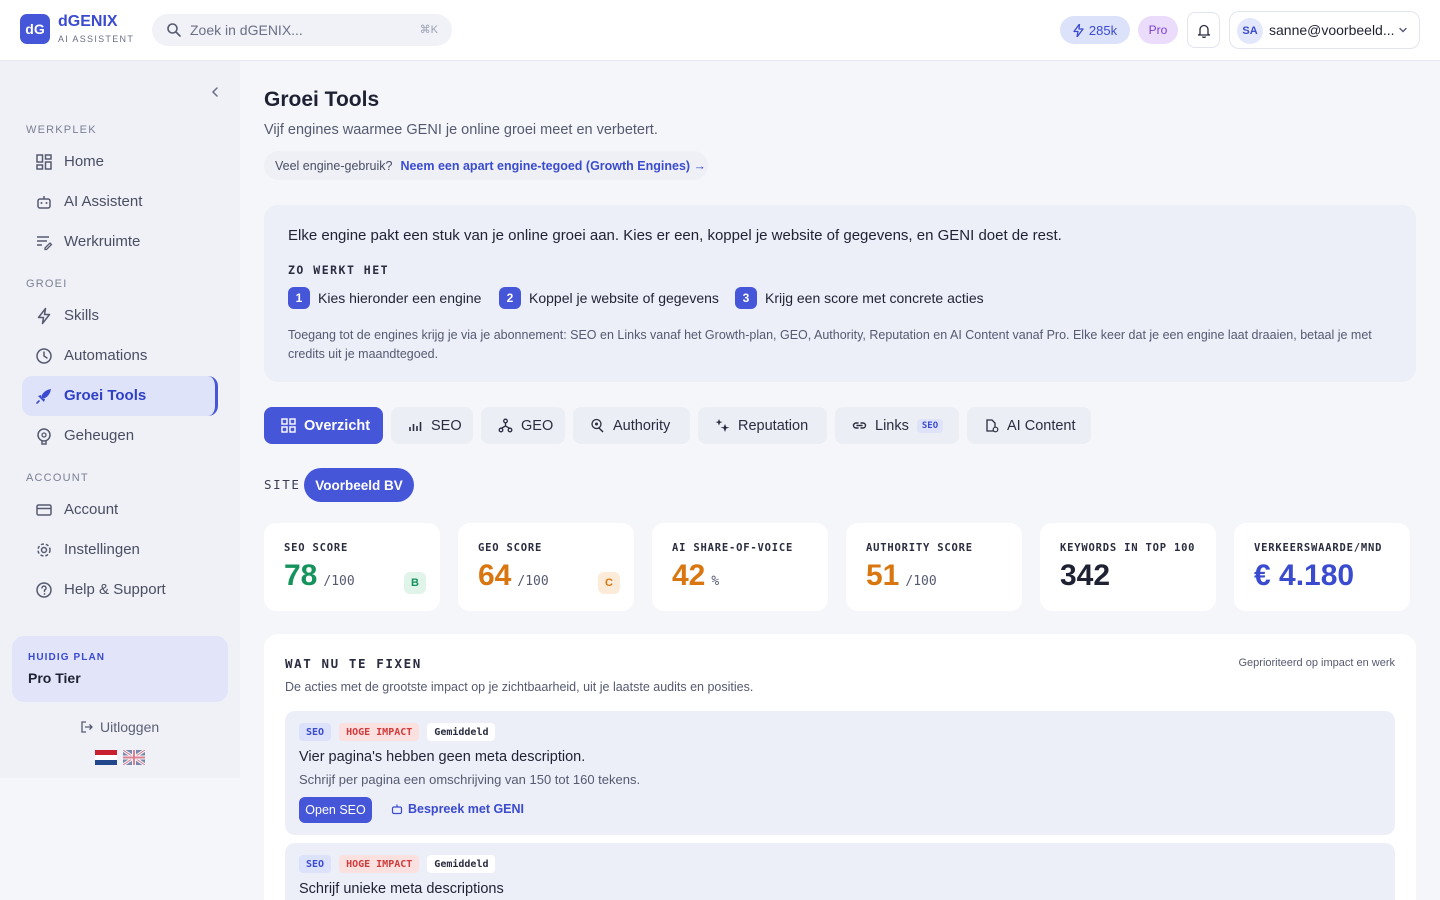 This screenshot has width=1440, height=900. I want to click on sidebar-item-label: Groei Tools, so click(105, 395).